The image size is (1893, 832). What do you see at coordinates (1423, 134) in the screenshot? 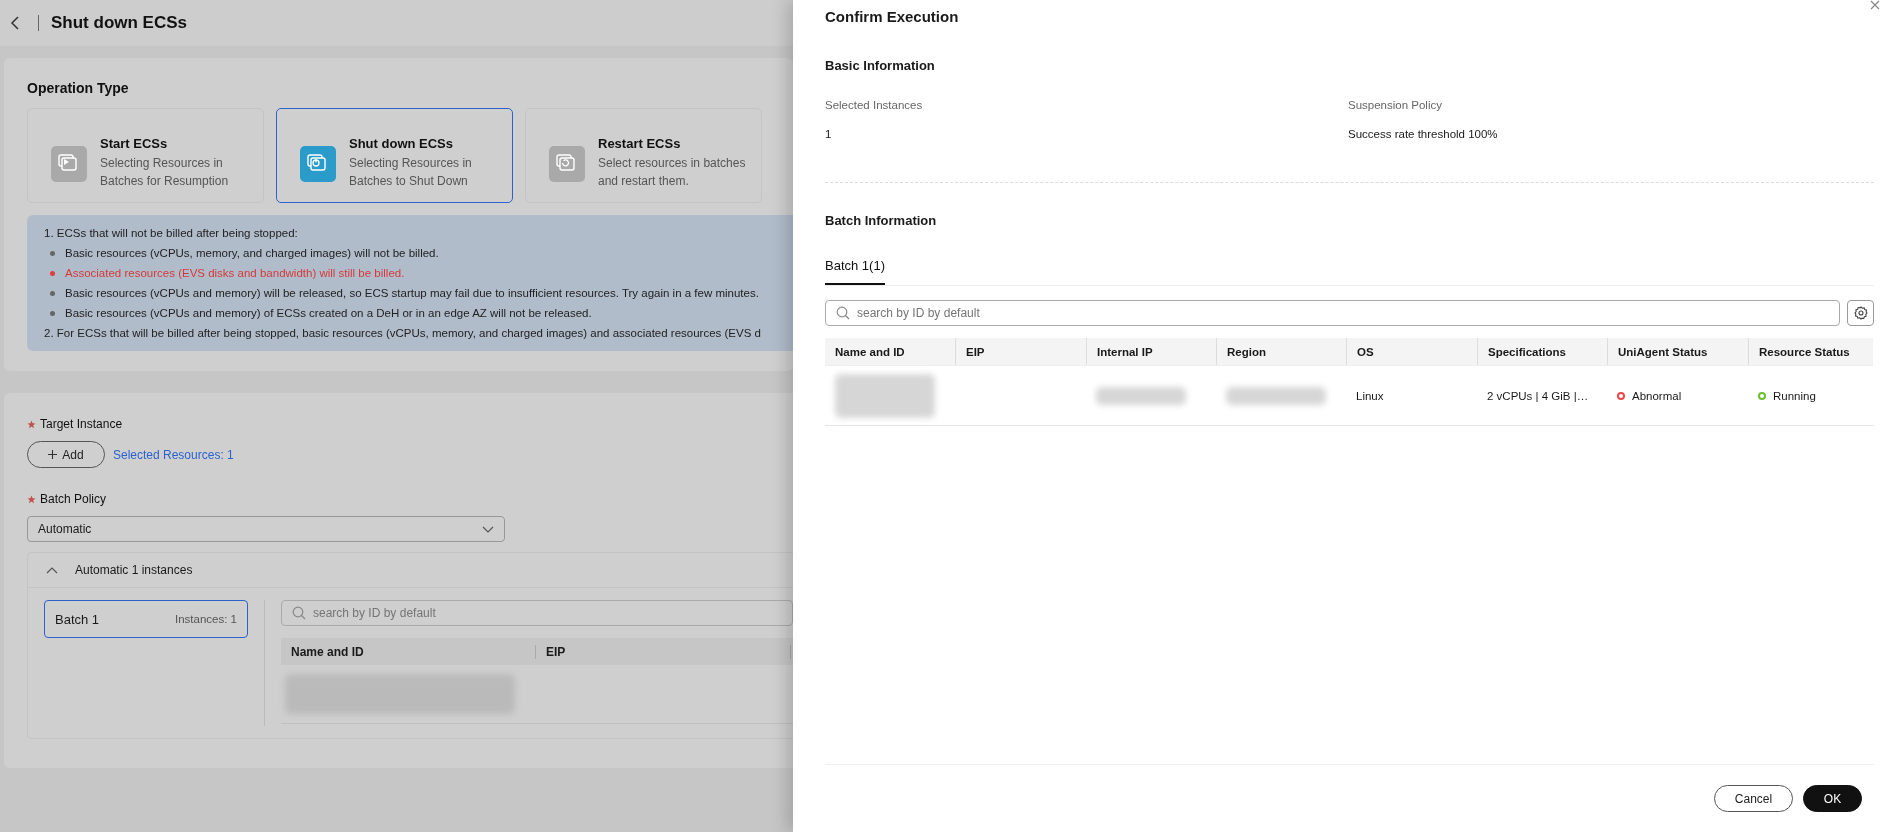
I see `field-value: Success rate threshold 100%` at bounding box center [1423, 134].